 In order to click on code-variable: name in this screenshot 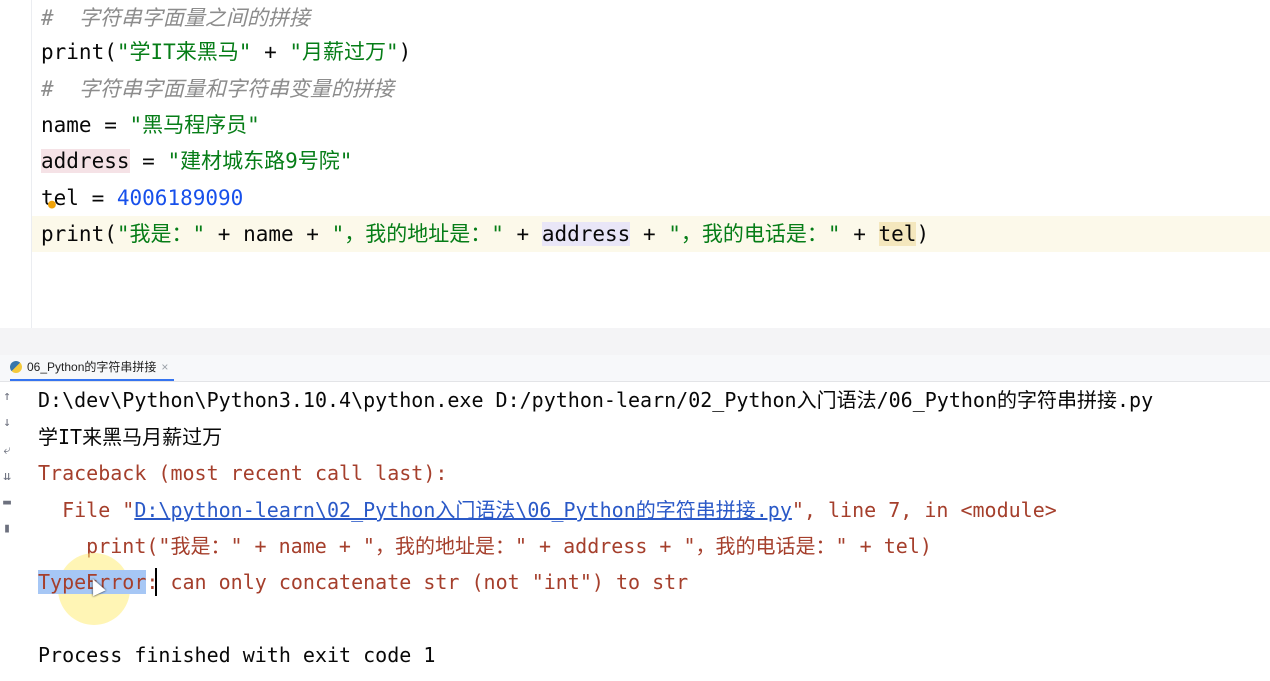, I will do `click(66, 125)`.